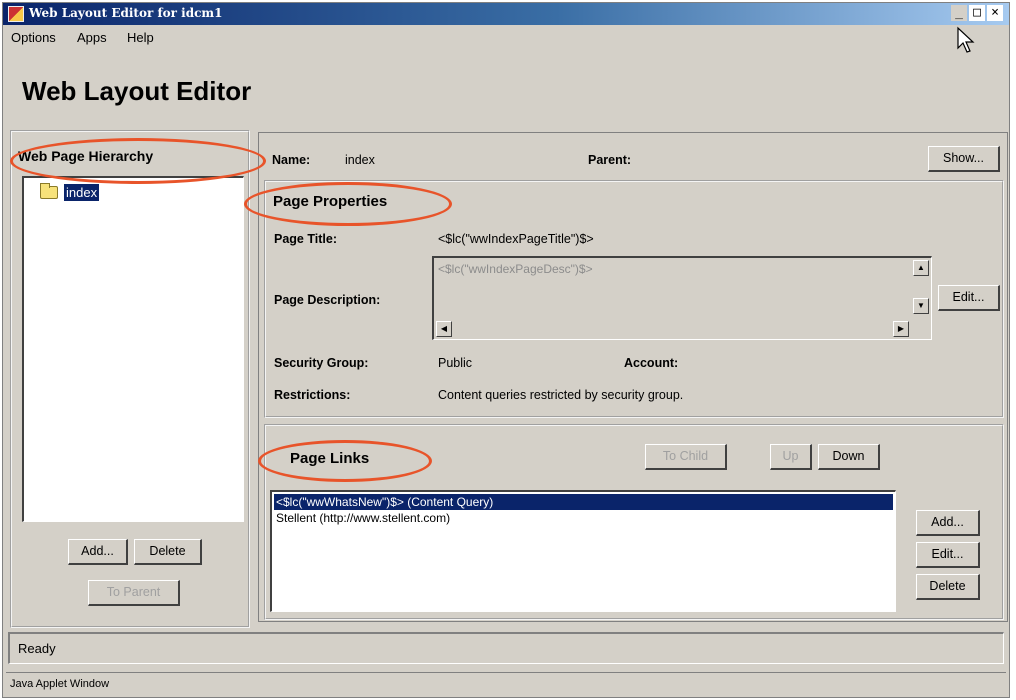 The height and width of the screenshot is (700, 1016). I want to click on page-description-field: <$lc("wwIndexPageDesc")$> ▲ ▼ ◀ ▶, so click(682, 298).